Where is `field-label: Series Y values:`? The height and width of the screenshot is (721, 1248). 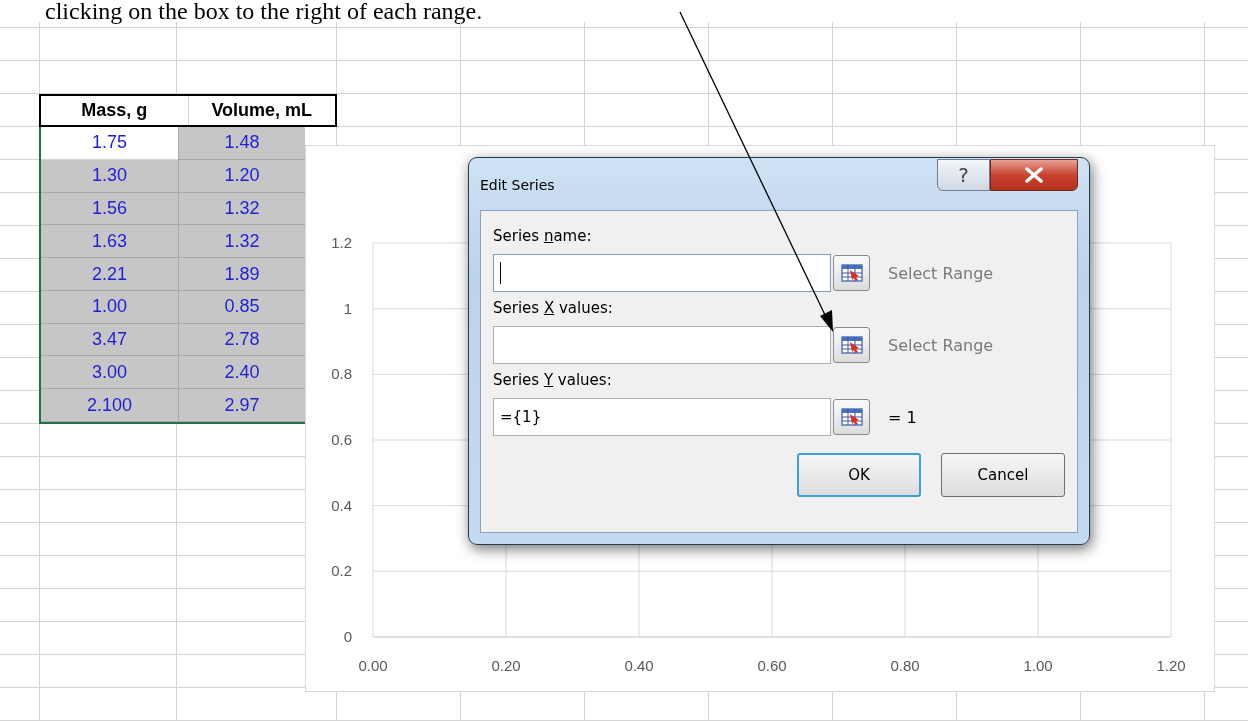 field-label: Series Y values: is located at coordinates (553, 380).